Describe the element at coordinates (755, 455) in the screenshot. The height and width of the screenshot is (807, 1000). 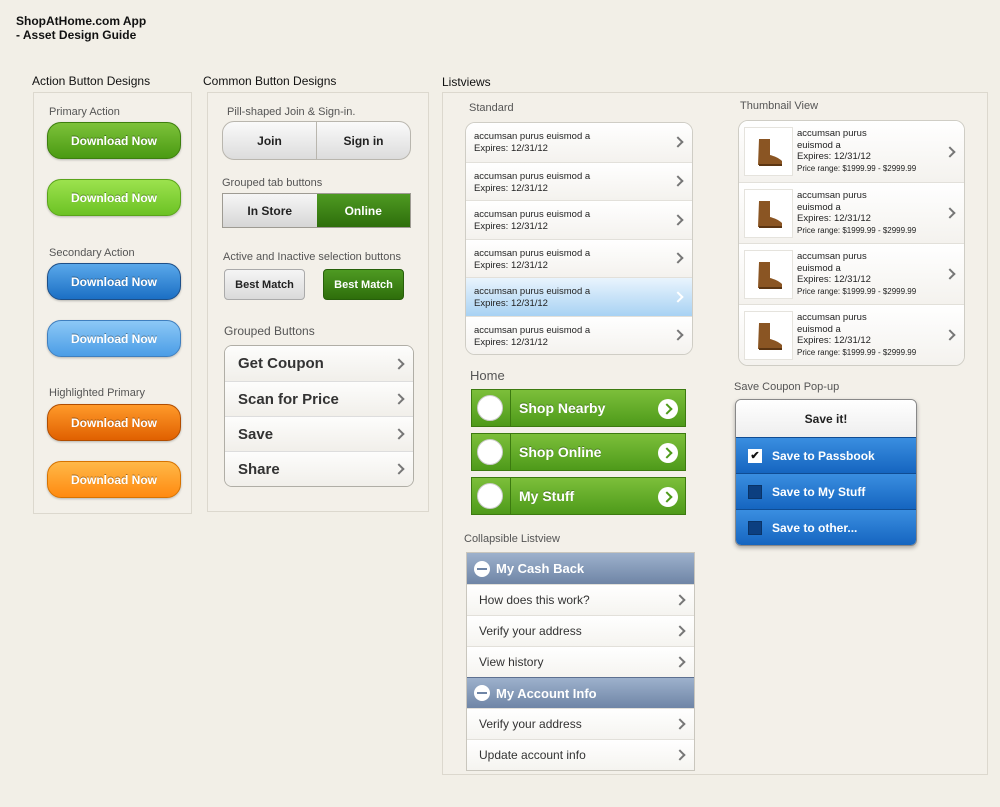
I see `checkbox-checked-icon: ✔` at that location.